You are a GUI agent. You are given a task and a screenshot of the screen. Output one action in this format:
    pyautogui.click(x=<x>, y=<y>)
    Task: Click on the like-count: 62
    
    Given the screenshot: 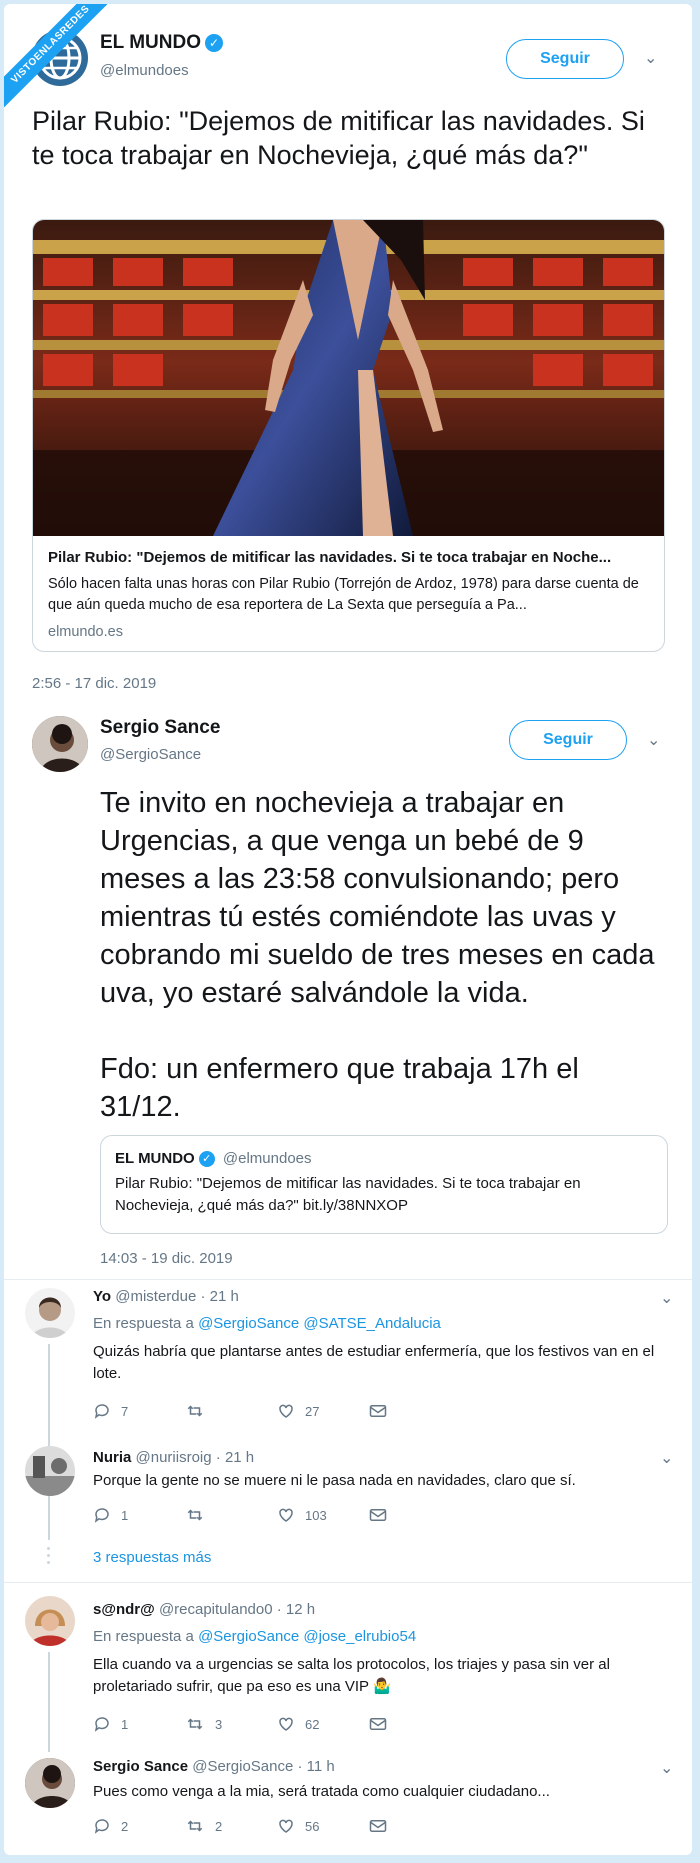 What is the action you would take?
    pyautogui.click(x=312, y=1724)
    